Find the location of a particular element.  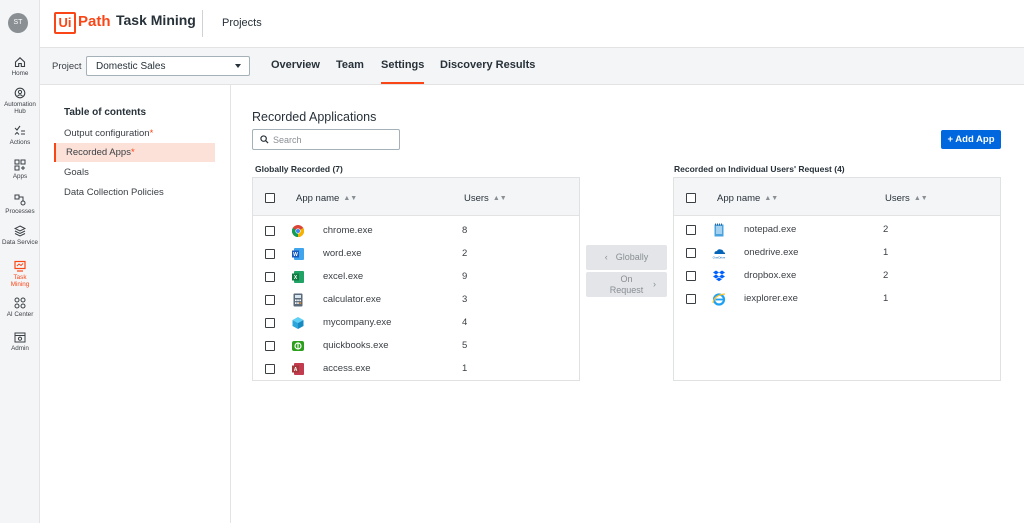

rail-item-ai-center: AI Center is located at coordinates (20, 307).